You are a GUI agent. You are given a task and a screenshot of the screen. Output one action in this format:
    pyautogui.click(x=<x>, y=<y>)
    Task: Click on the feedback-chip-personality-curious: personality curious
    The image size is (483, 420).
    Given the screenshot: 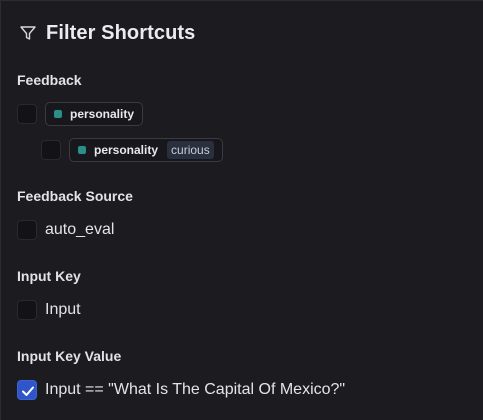 What is the action you would take?
    pyautogui.click(x=146, y=150)
    